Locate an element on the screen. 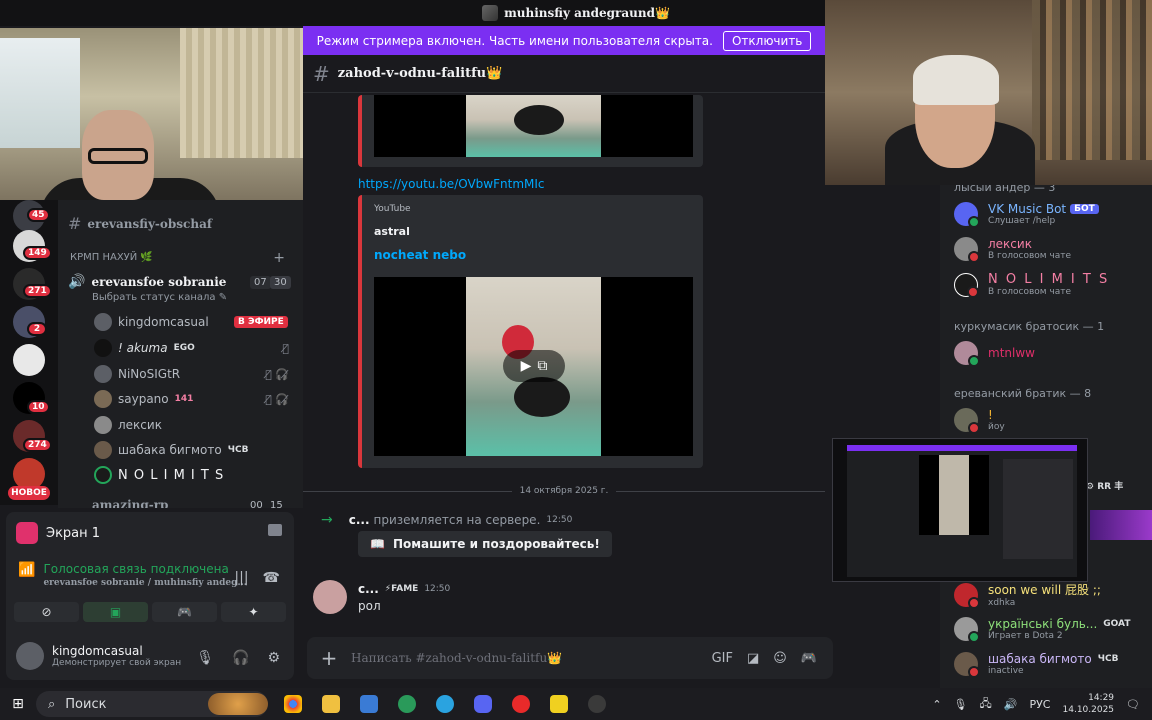 This screenshot has width=1152, height=720. voice-user-limit: 15 is located at coordinates (276, 504).